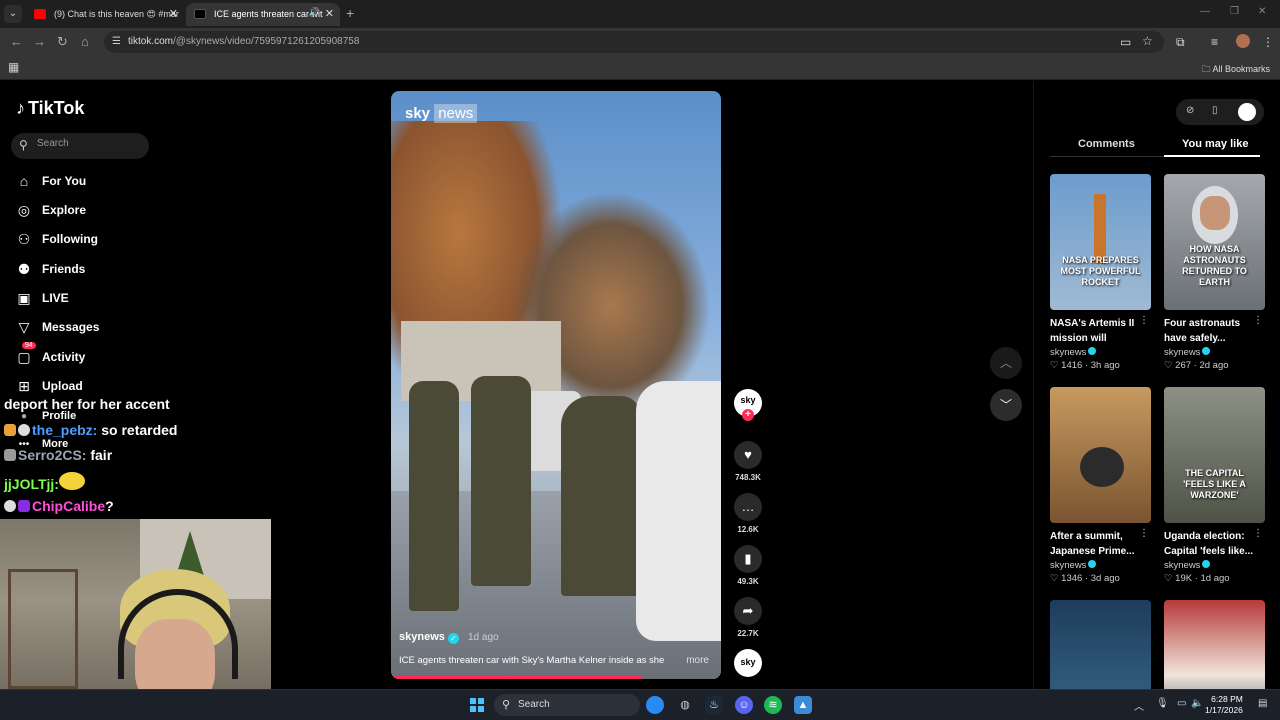 The image size is (1280, 720). I want to click on messages-icon: ▽, so click(24, 327).